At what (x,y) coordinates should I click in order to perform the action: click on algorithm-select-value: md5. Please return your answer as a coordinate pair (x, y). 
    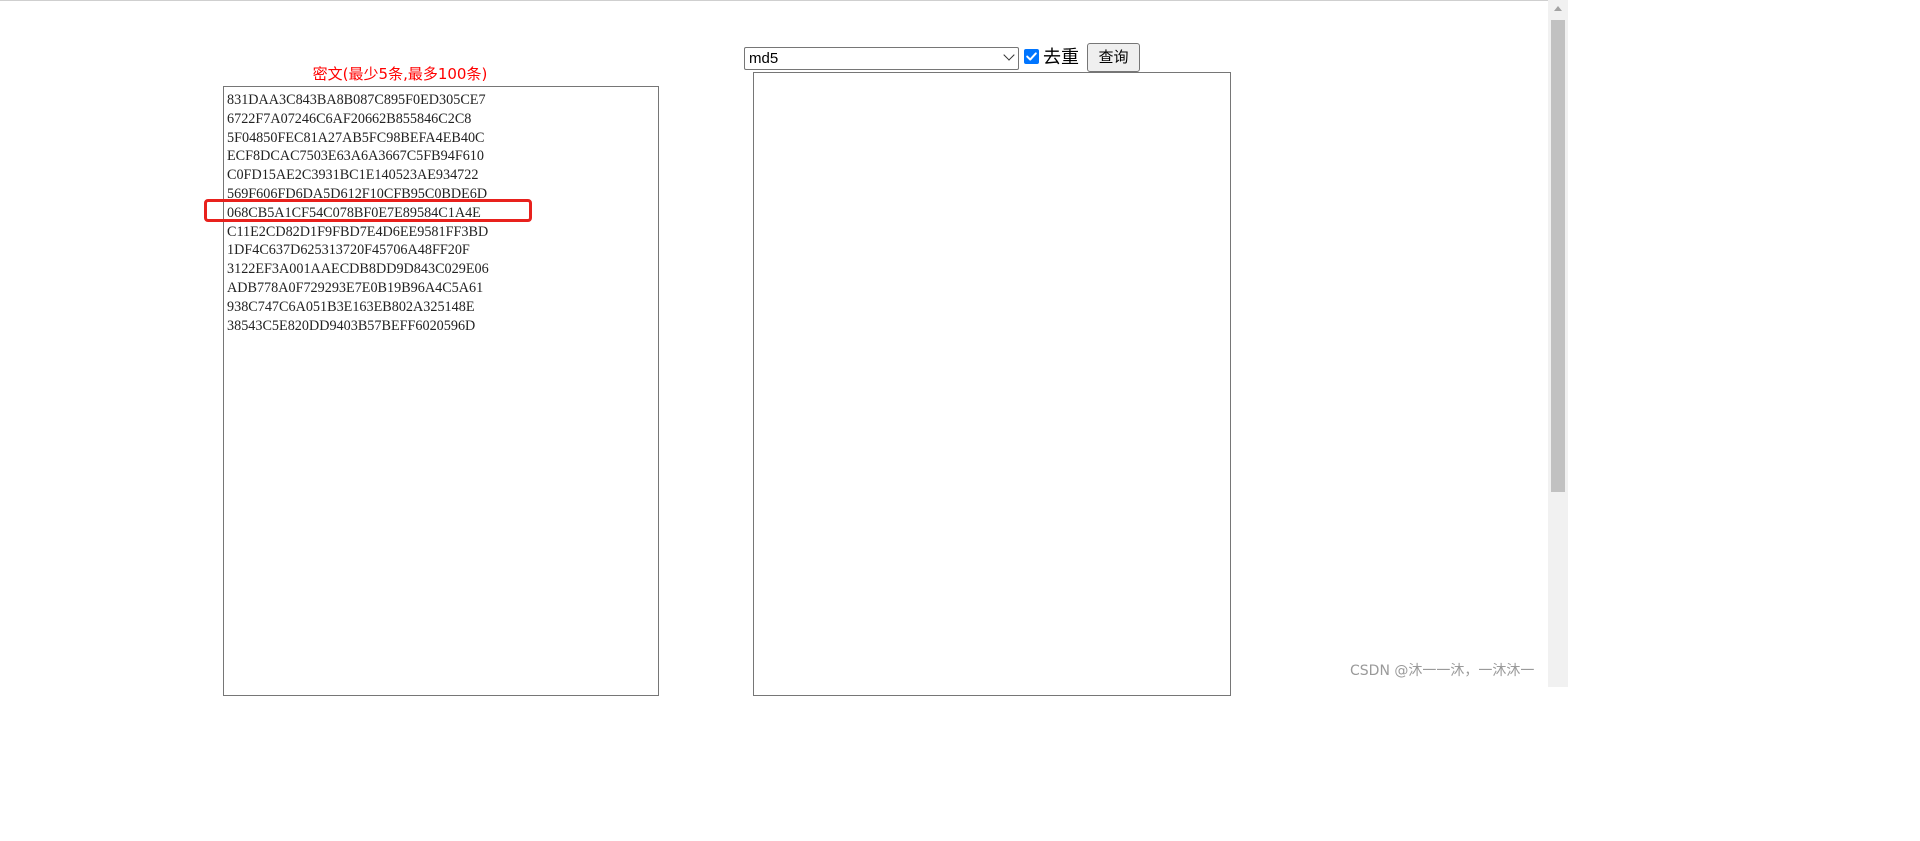
    Looking at the image, I should click on (764, 58).